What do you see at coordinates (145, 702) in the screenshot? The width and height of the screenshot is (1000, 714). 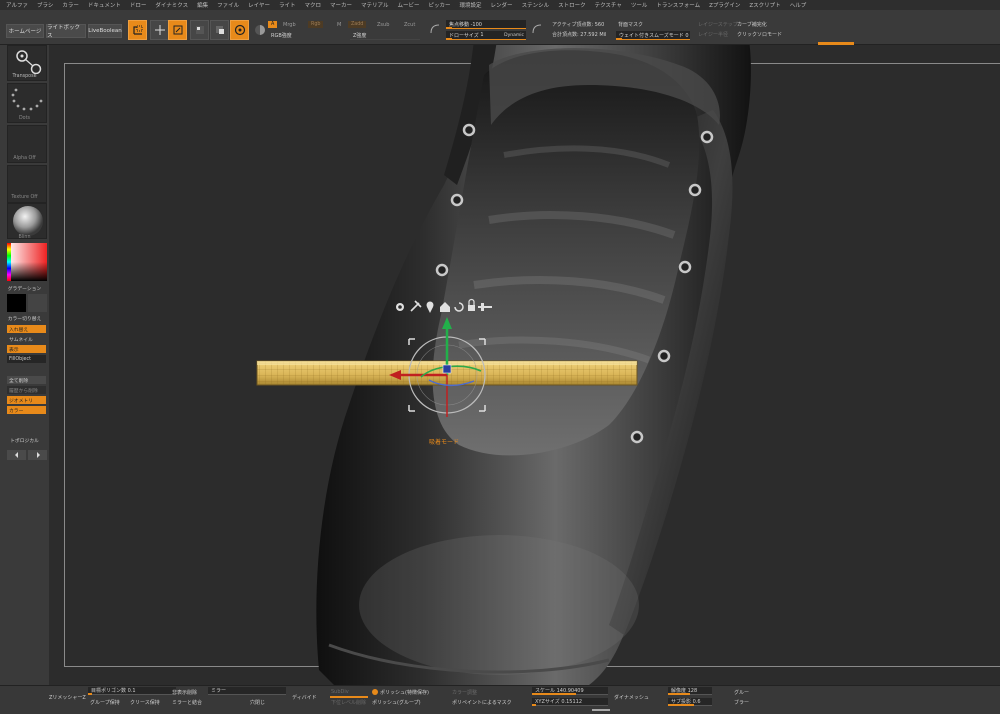 I see `keep-creases-toggle: クリース保持` at bounding box center [145, 702].